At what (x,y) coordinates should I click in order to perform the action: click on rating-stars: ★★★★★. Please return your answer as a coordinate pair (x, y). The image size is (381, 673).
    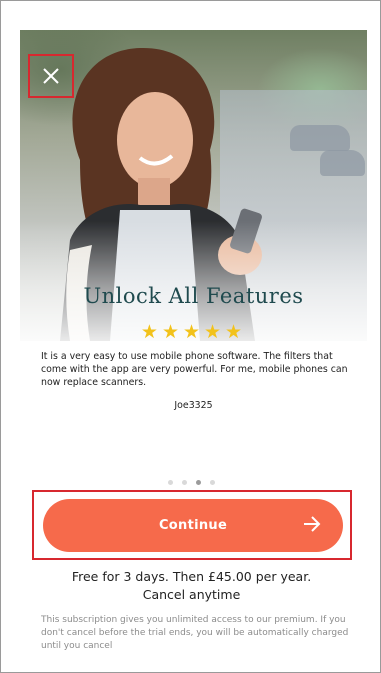
    Looking at the image, I should click on (193, 332).